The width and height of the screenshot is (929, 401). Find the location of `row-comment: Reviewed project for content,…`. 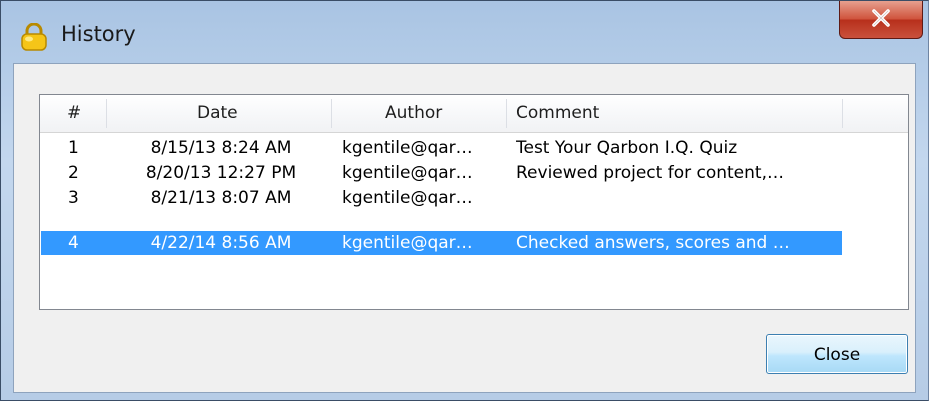

row-comment: Reviewed project for content,… is located at coordinates (650, 173).